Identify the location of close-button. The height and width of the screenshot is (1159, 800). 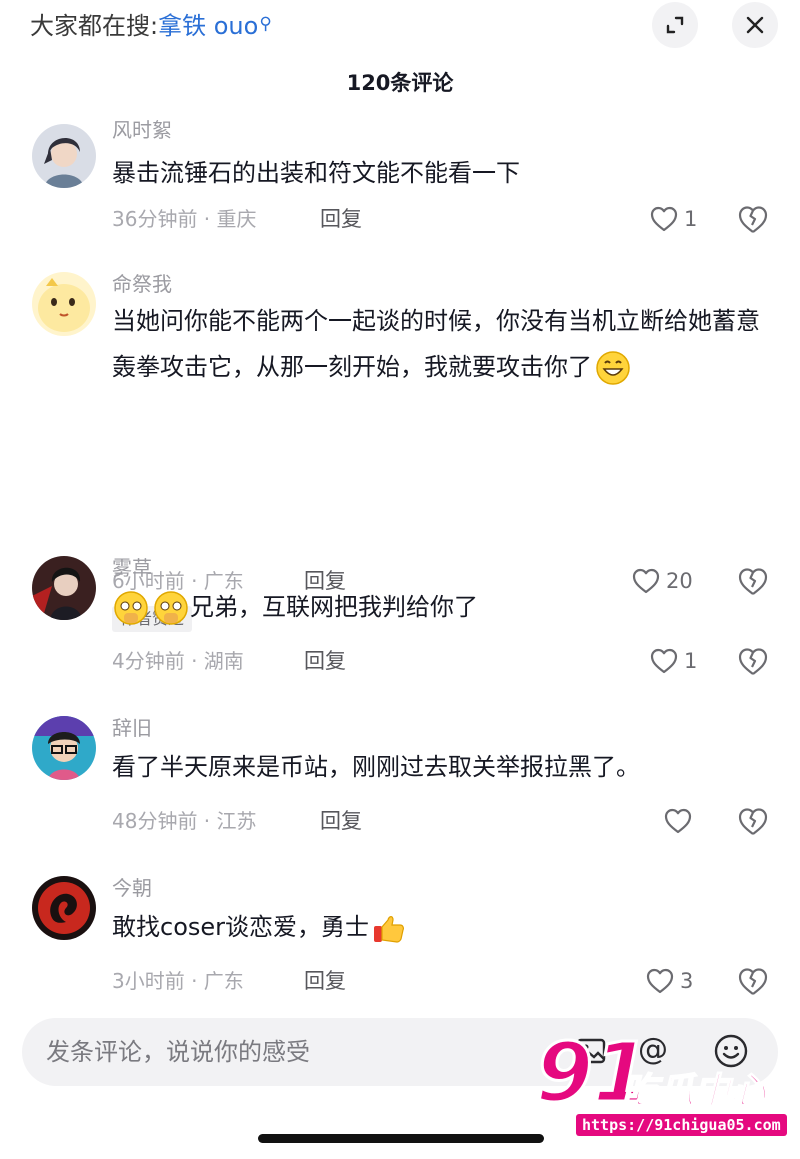
(755, 25).